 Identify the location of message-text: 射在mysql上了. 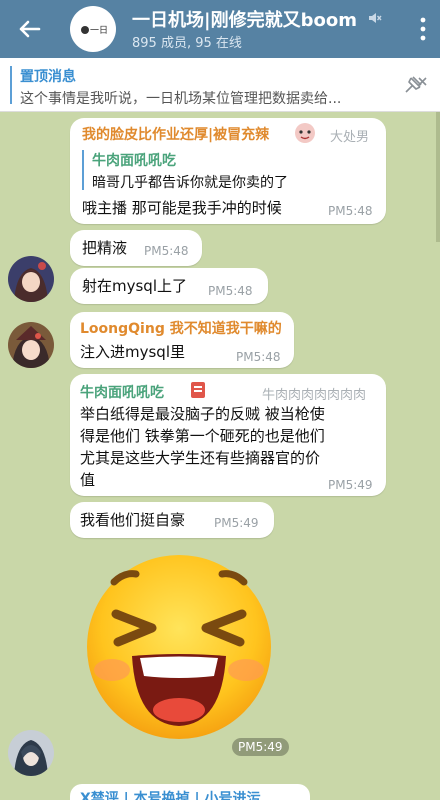
(134, 286).